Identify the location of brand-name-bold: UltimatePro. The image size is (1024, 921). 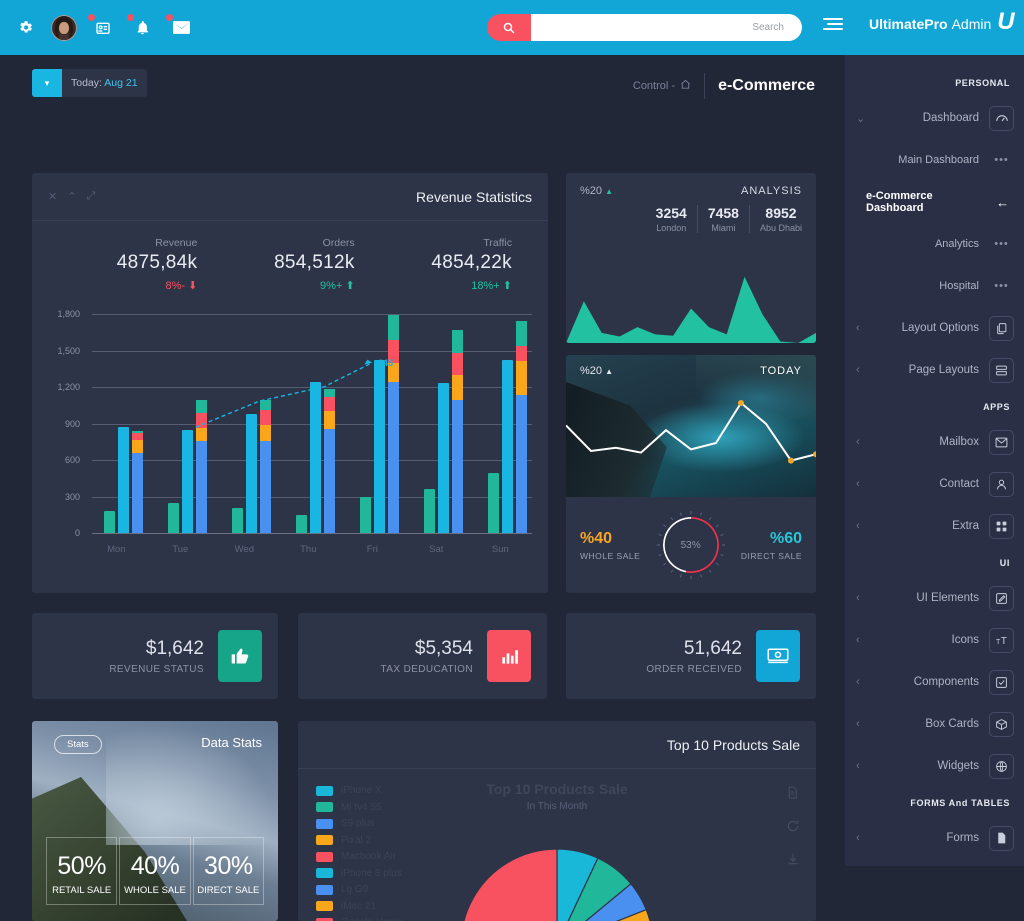
(908, 24).